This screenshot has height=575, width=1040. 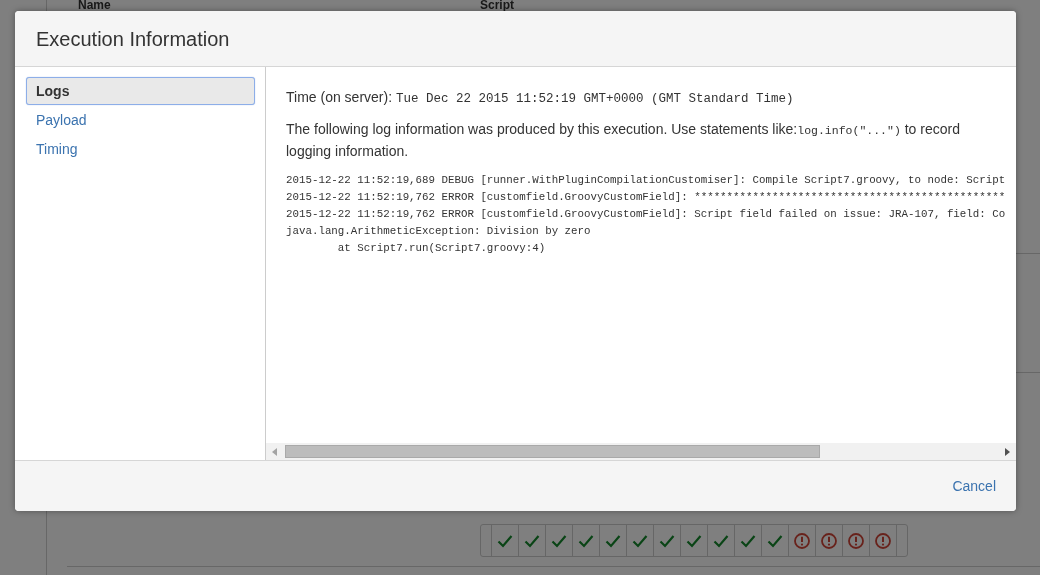 I want to click on sidebar-item: Timing, so click(x=140, y=149).